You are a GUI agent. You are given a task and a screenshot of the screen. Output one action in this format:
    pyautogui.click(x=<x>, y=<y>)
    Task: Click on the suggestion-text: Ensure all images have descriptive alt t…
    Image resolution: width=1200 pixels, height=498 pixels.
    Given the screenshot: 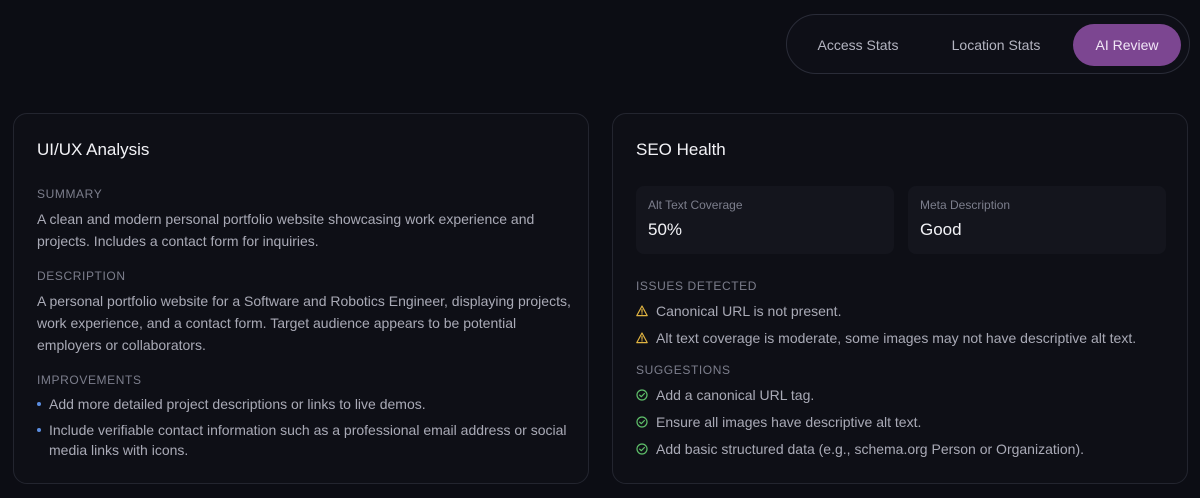 What is the action you would take?
    pyautogui.click(x=789, y=422)
    